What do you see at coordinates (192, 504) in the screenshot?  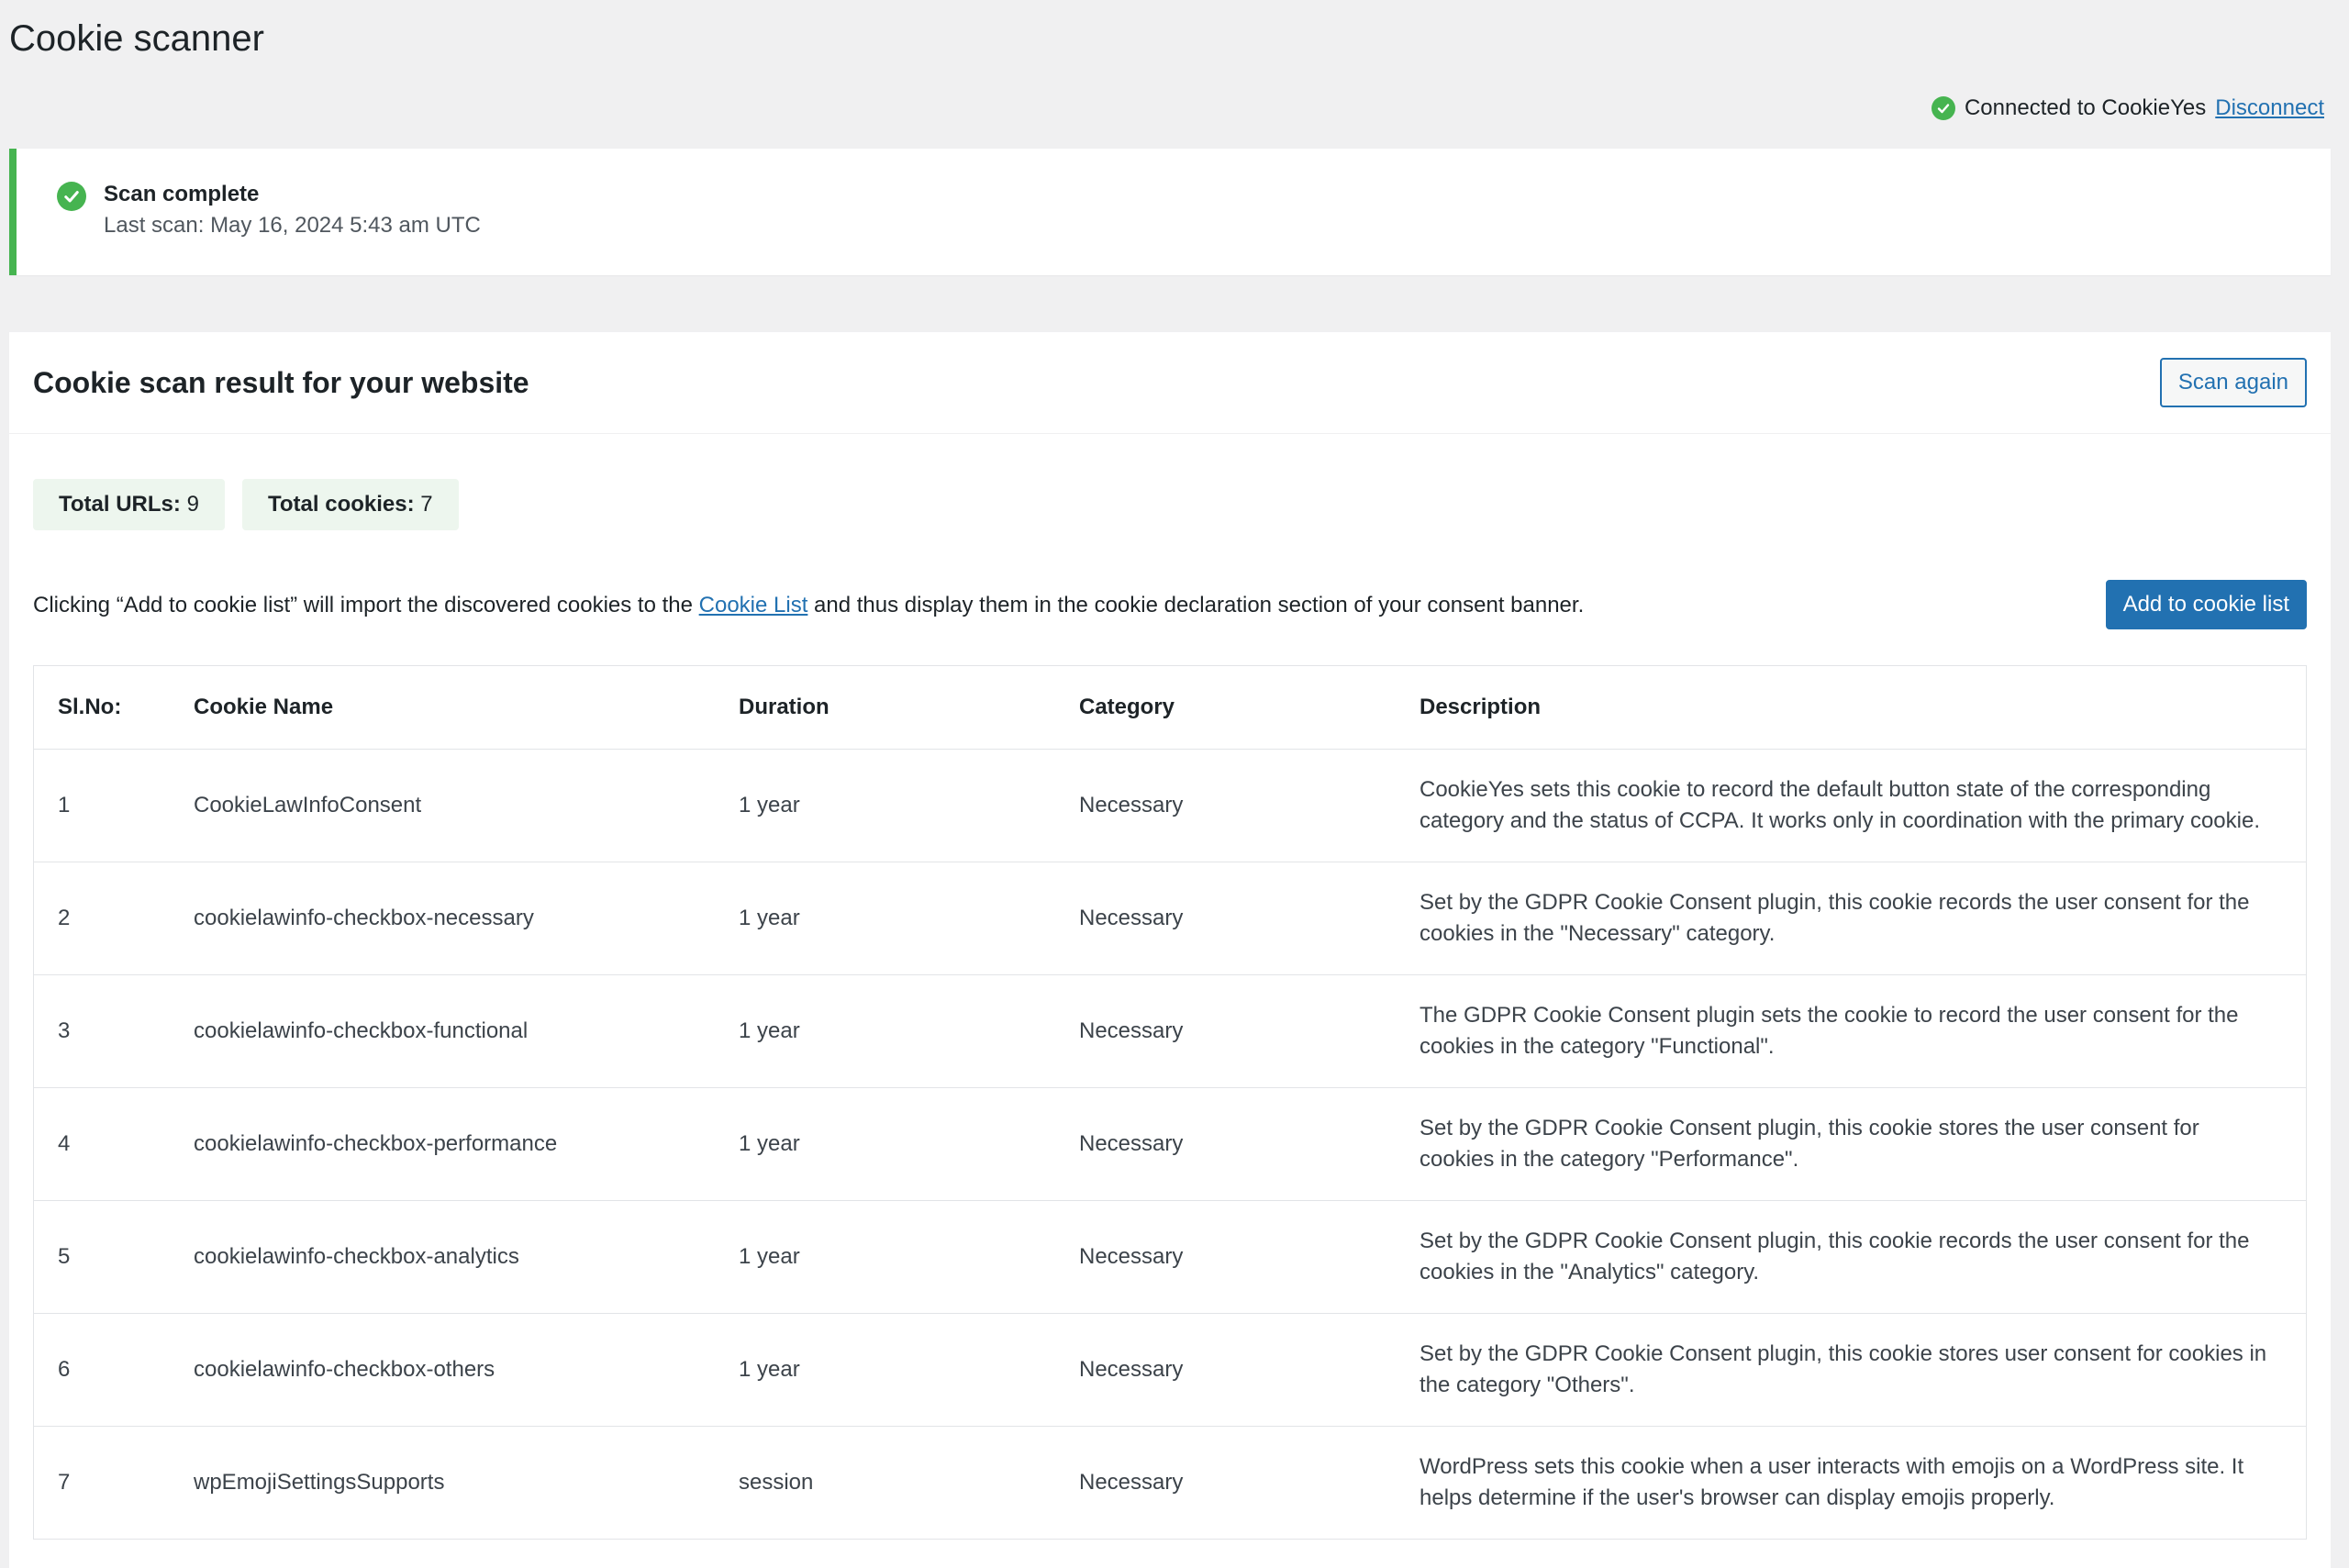 I see `total-urls-value: 9` at bounding box center [192, 504].